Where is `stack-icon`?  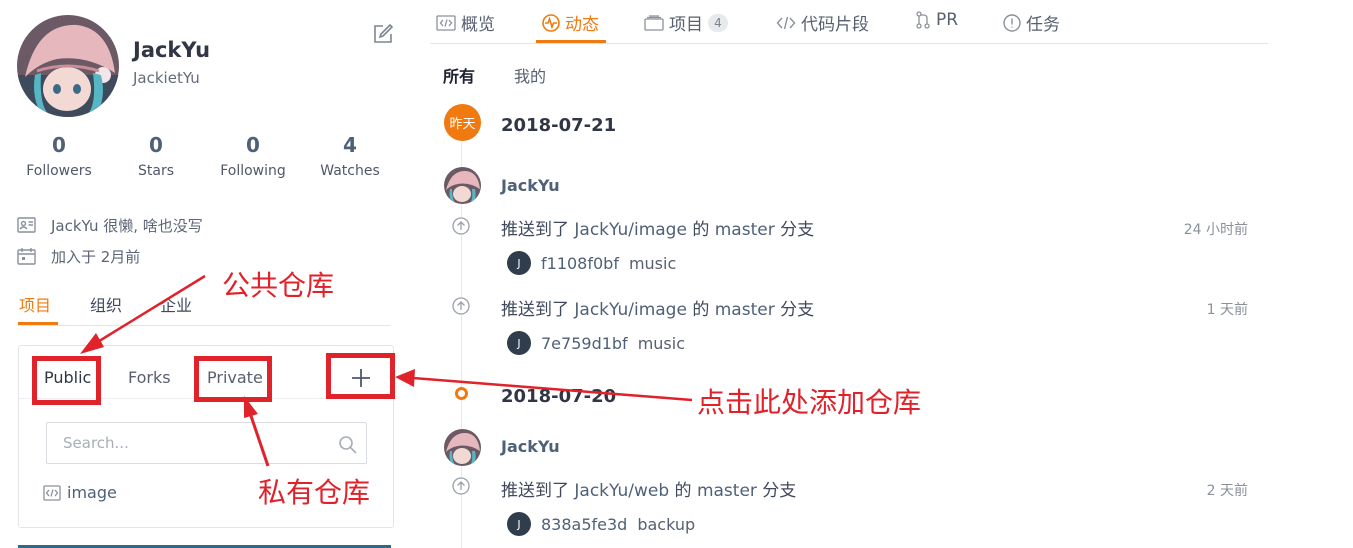 stack-icon is located at coordinates (654, 22).